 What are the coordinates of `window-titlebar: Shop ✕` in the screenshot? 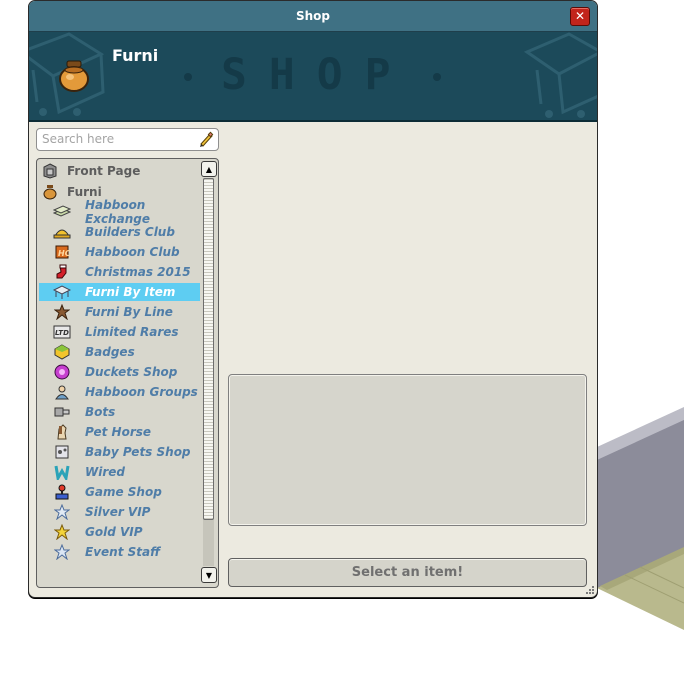 It's located at (313, 16).